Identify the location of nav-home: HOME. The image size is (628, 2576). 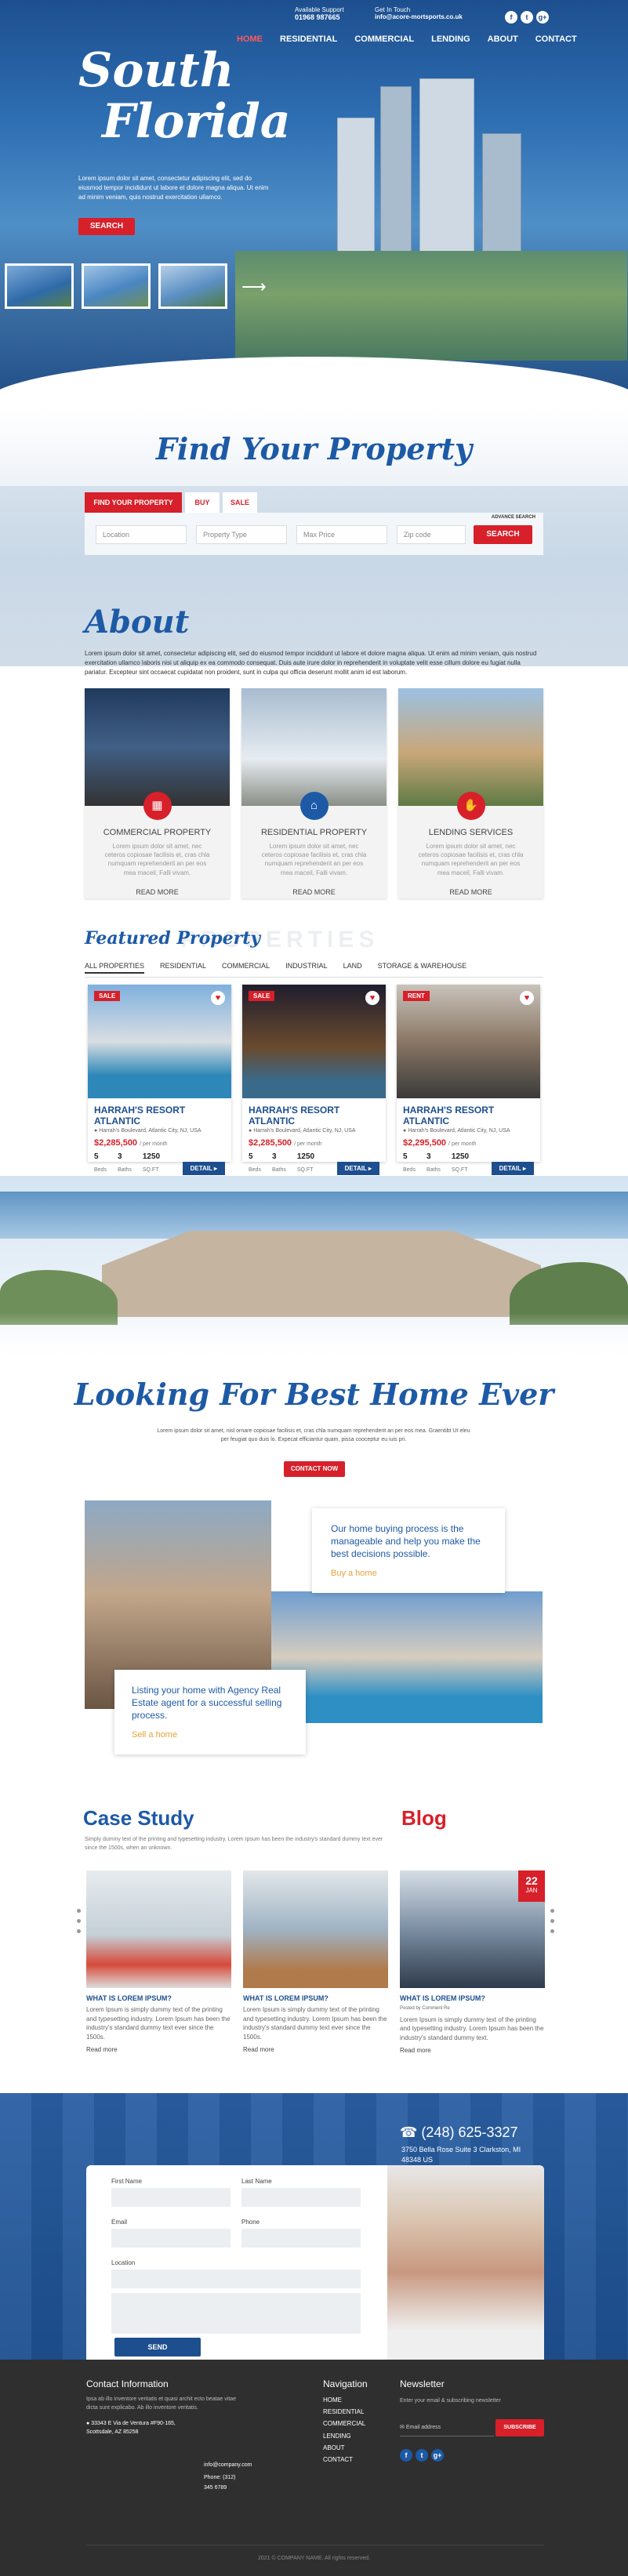
(250, 39).